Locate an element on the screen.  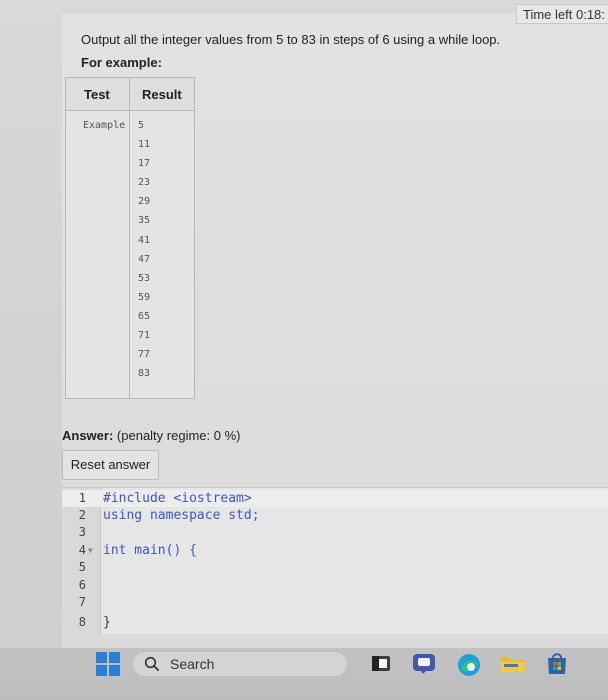
result-line: 47 is located at coordinates (144, 259).